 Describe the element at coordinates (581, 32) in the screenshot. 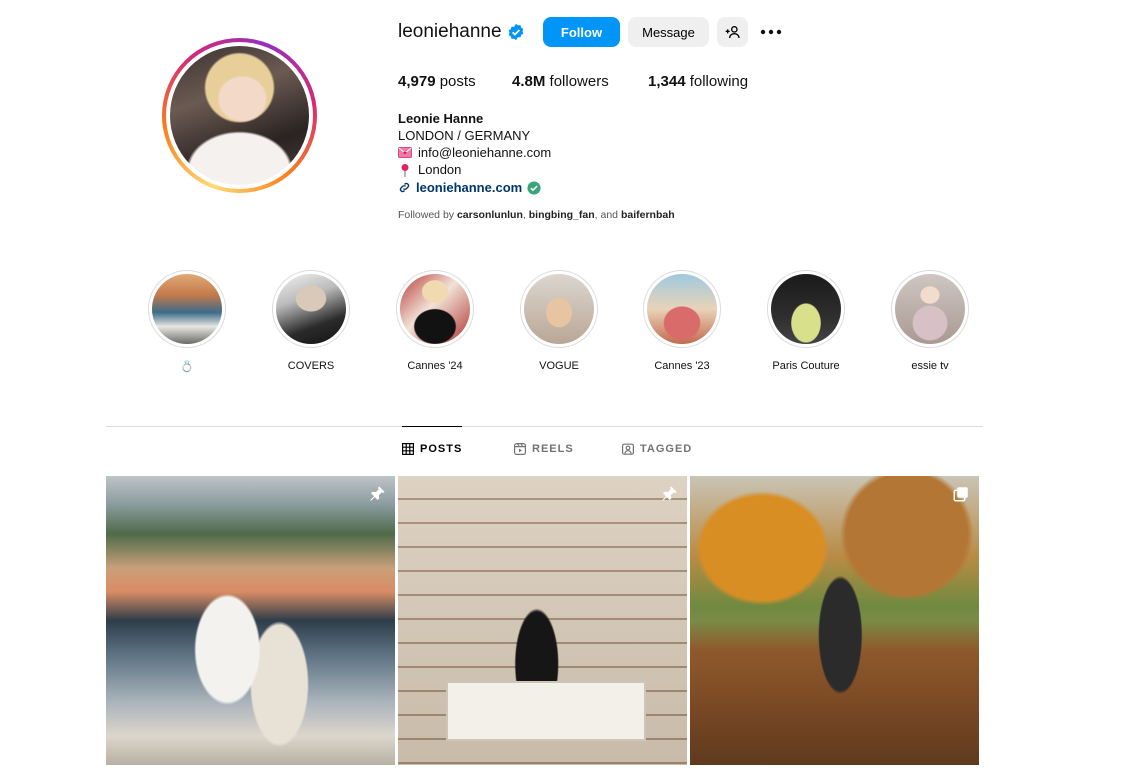

I see `follow-button: Follow` at that location.